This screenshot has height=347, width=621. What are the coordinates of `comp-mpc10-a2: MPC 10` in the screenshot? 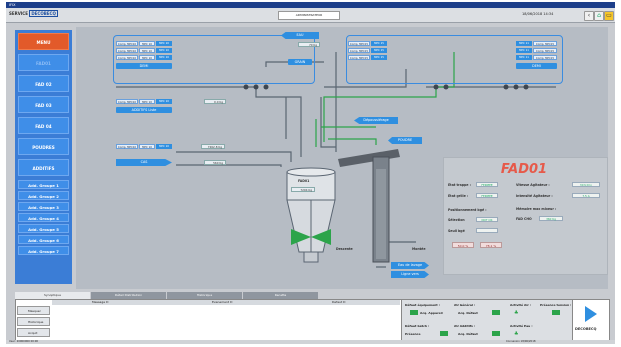 It's located at (147, 43).